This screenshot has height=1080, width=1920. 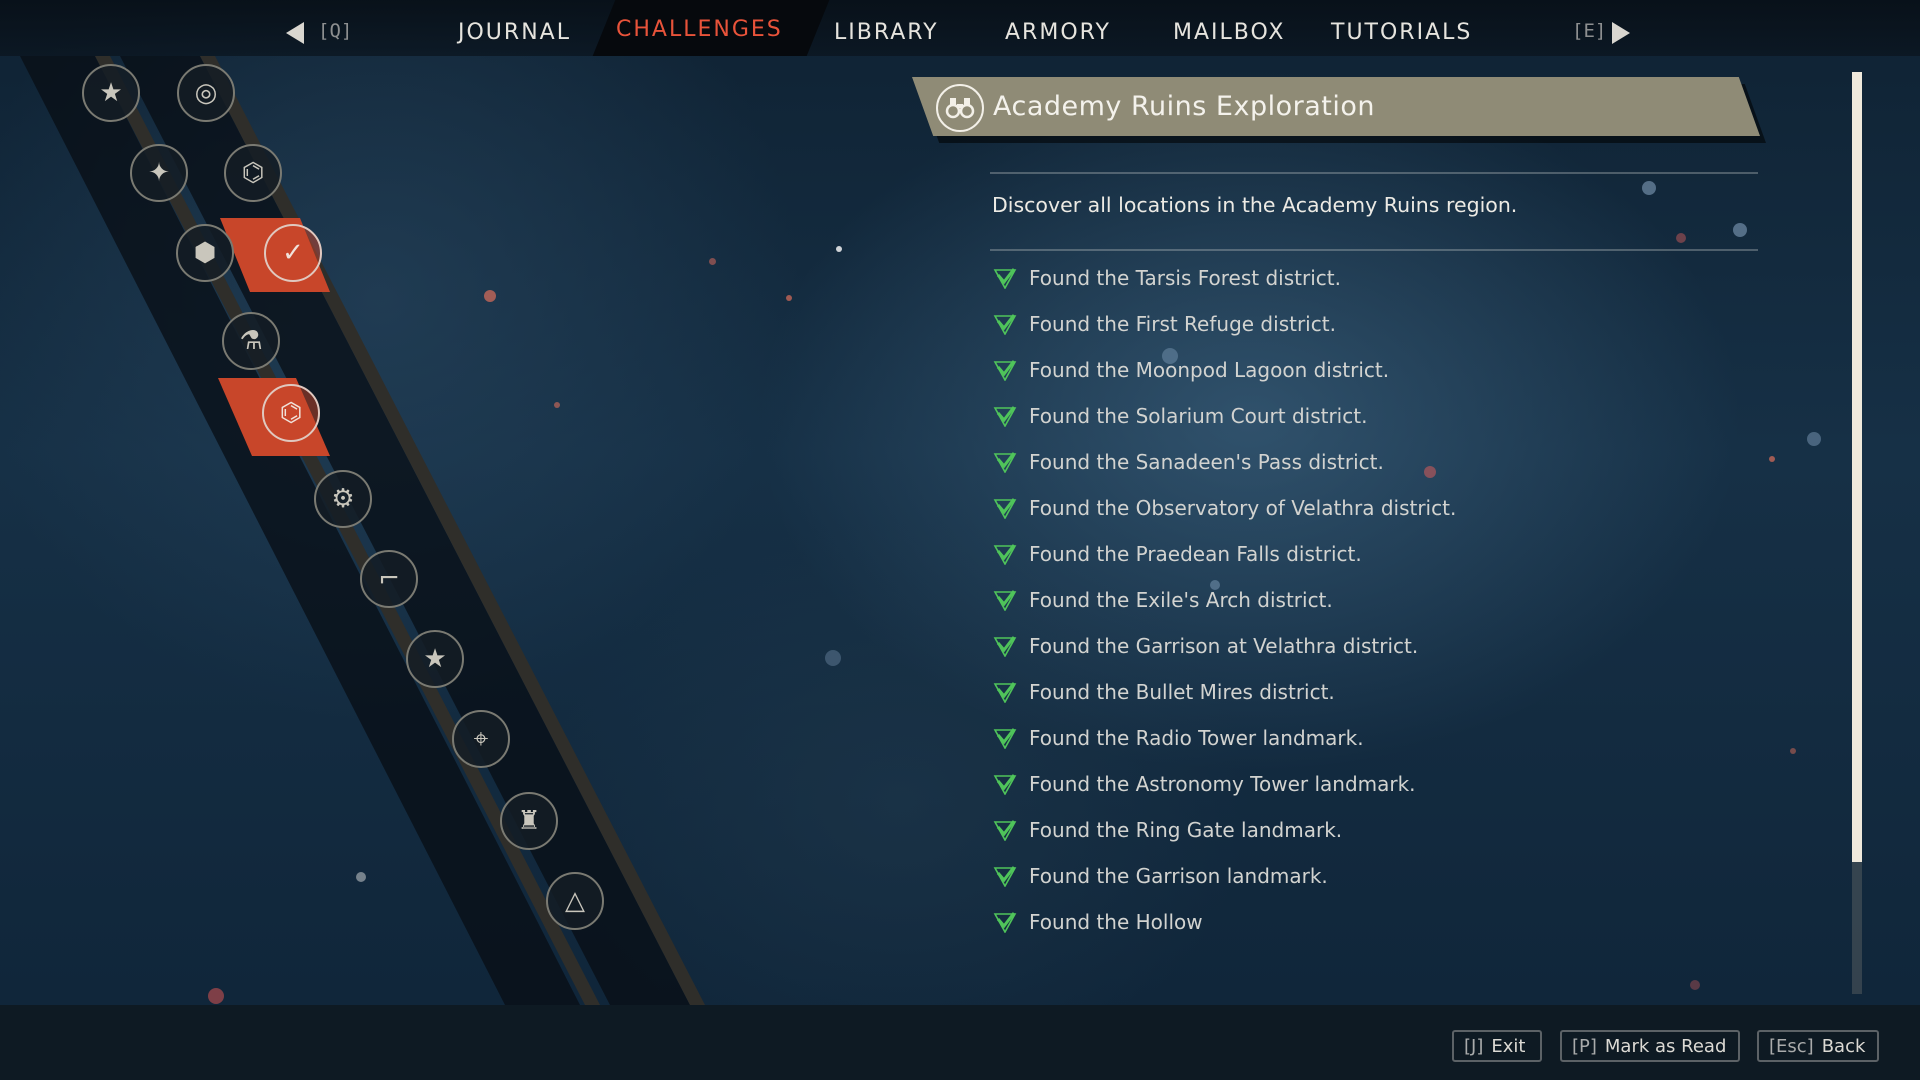 What do you see at coordinates (1621, 33) in the screenshot?
I see `next-tab-arrow-icon` at bounding box center [1621, 33].